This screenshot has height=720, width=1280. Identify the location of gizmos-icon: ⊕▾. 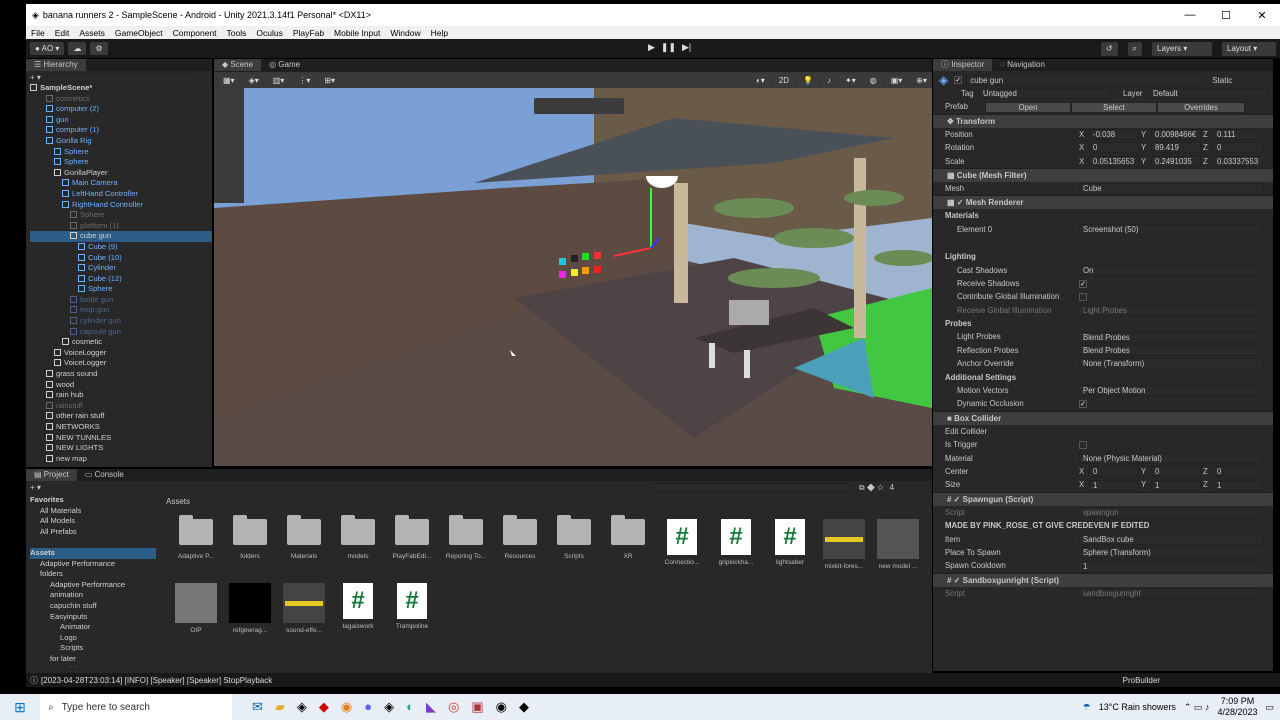
(921, 80).